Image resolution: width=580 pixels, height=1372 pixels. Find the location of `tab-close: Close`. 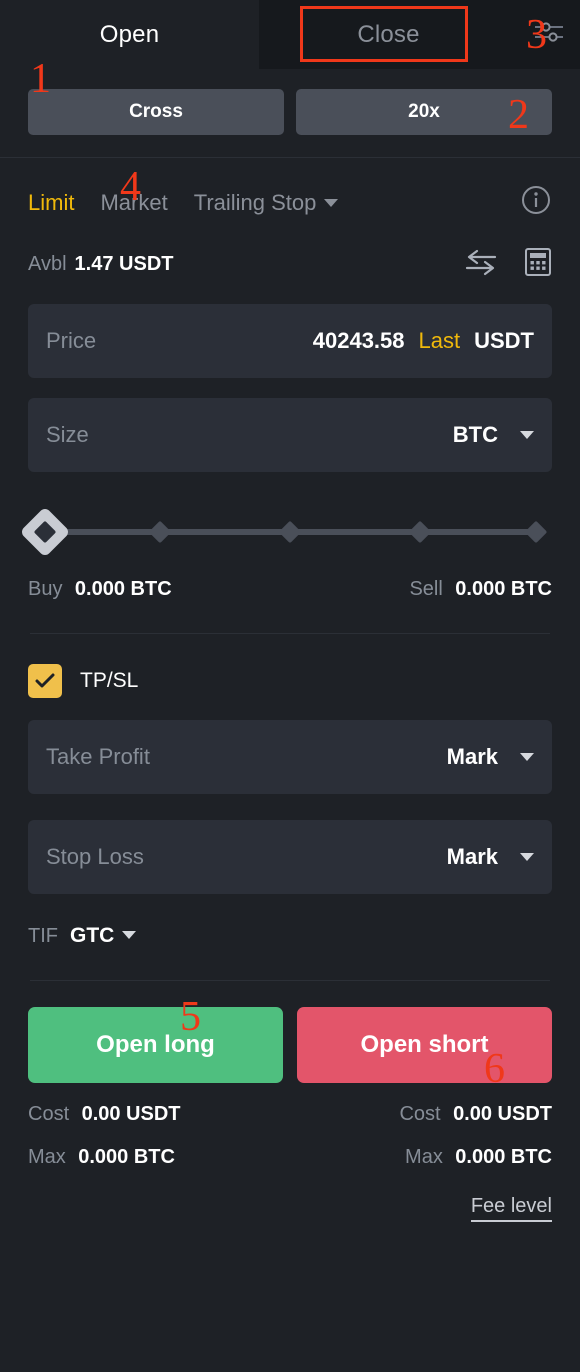

tab-close: Close is located at coordinates (388, 34).